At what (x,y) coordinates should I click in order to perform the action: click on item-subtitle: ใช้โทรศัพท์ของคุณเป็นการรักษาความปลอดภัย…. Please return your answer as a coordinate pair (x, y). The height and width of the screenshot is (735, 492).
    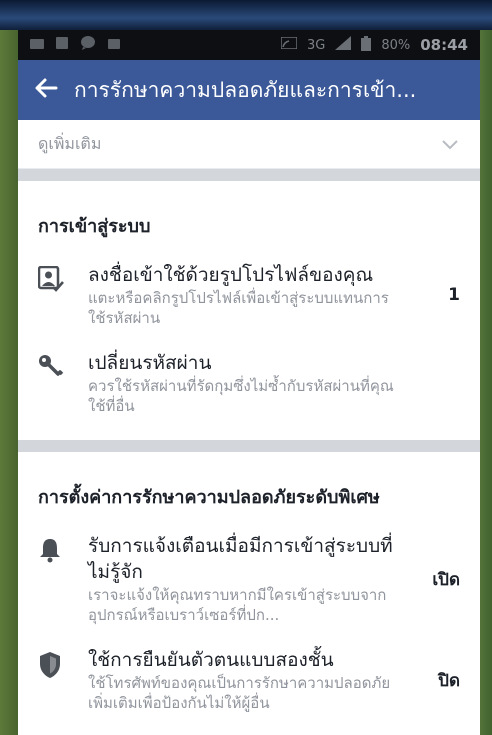
    Looking at the image, I should click on (239, 693).